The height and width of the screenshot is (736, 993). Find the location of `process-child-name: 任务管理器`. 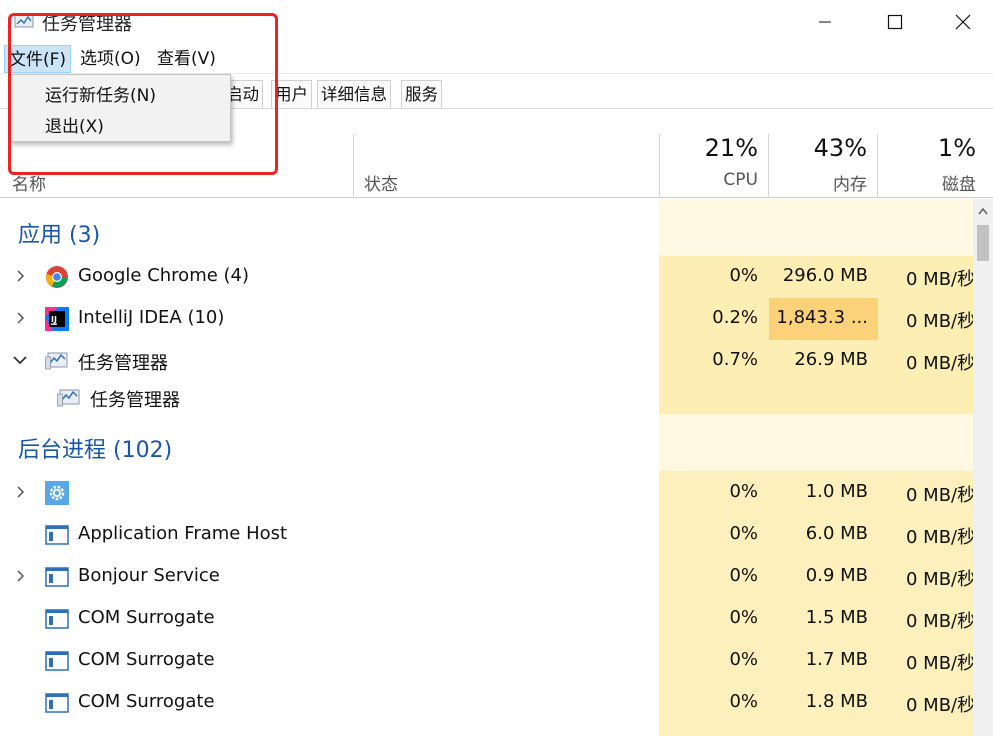

process-child-name: 任务管理器 is located at coordinates (135, 399).